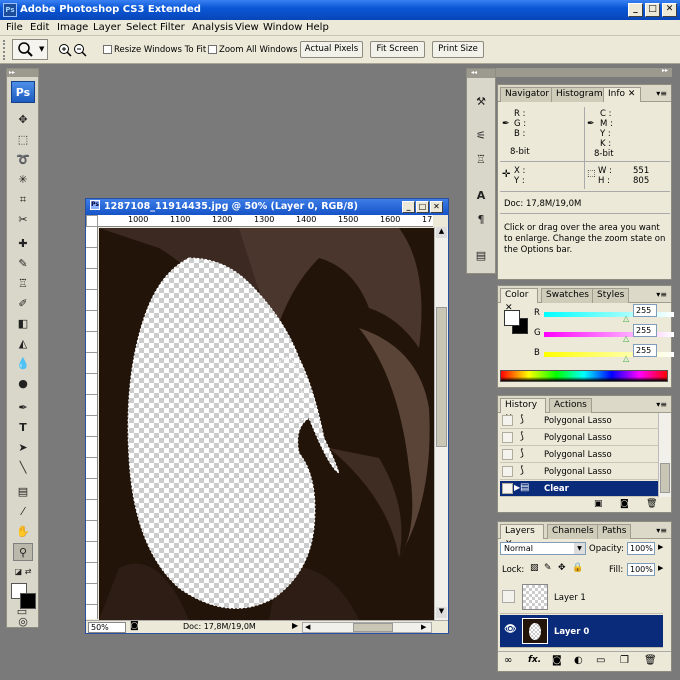 The height and width of the screenshot is (680, 680). I want to click on link-icon: ∞, so click(508, 660).